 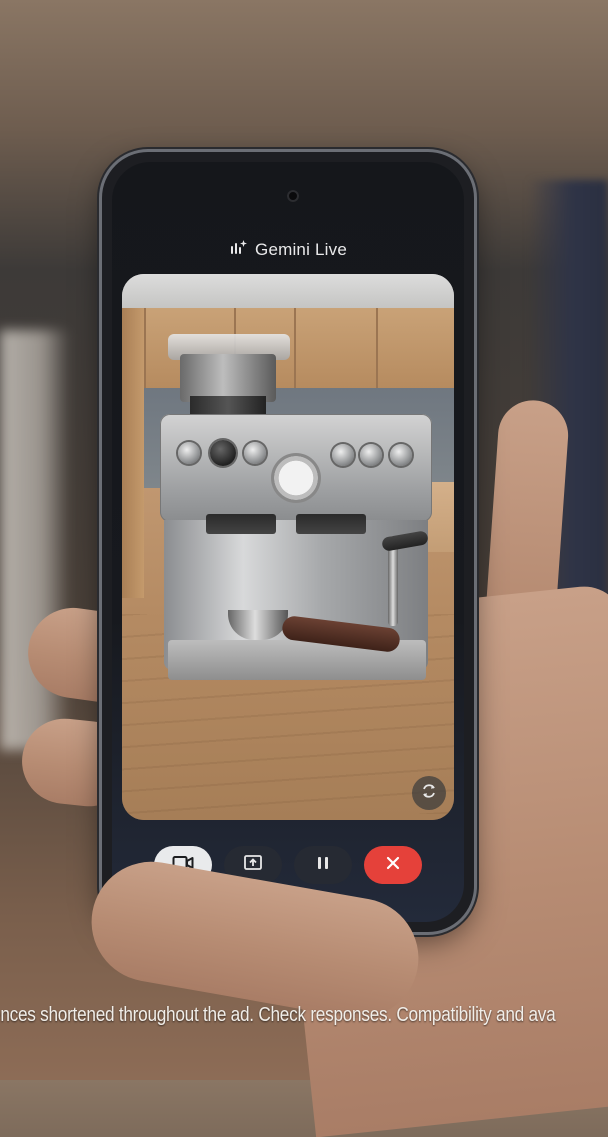 I want to click on close-icon, so click(x=393, y=865).